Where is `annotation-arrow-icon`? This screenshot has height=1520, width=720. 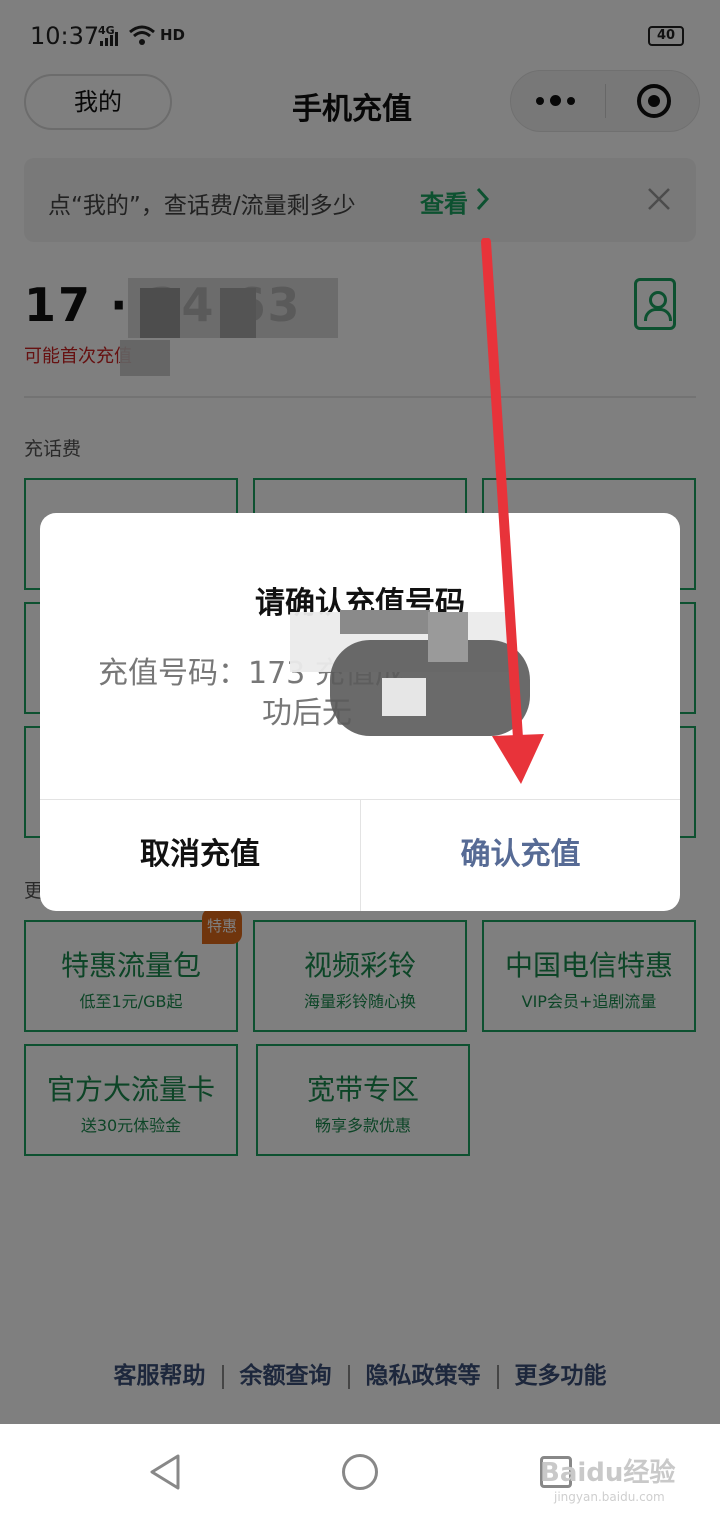 annotation-arrow-icon is located at coordinates (512, 511).